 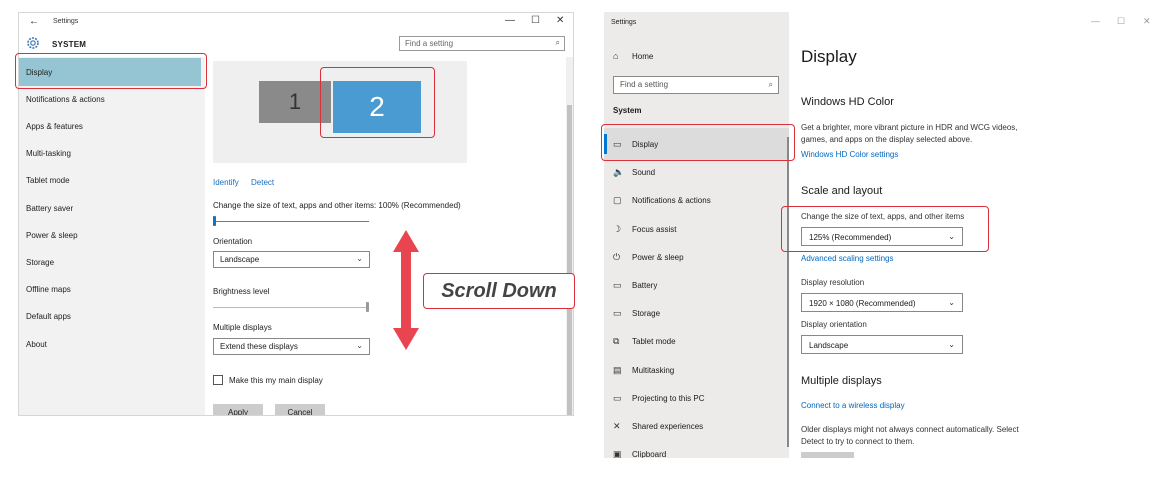 What do you see at coordinates (52, 235) in the screenshot?
I see `sidebar-item-power-sleep: Power & sleep` at bounding box center [52, 235].